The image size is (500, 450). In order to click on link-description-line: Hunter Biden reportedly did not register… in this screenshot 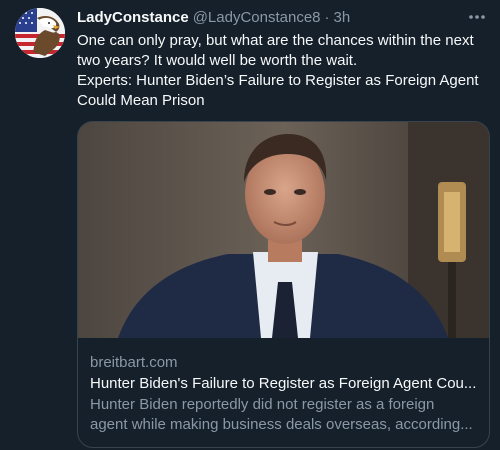, I will do `click(262, 404)`.